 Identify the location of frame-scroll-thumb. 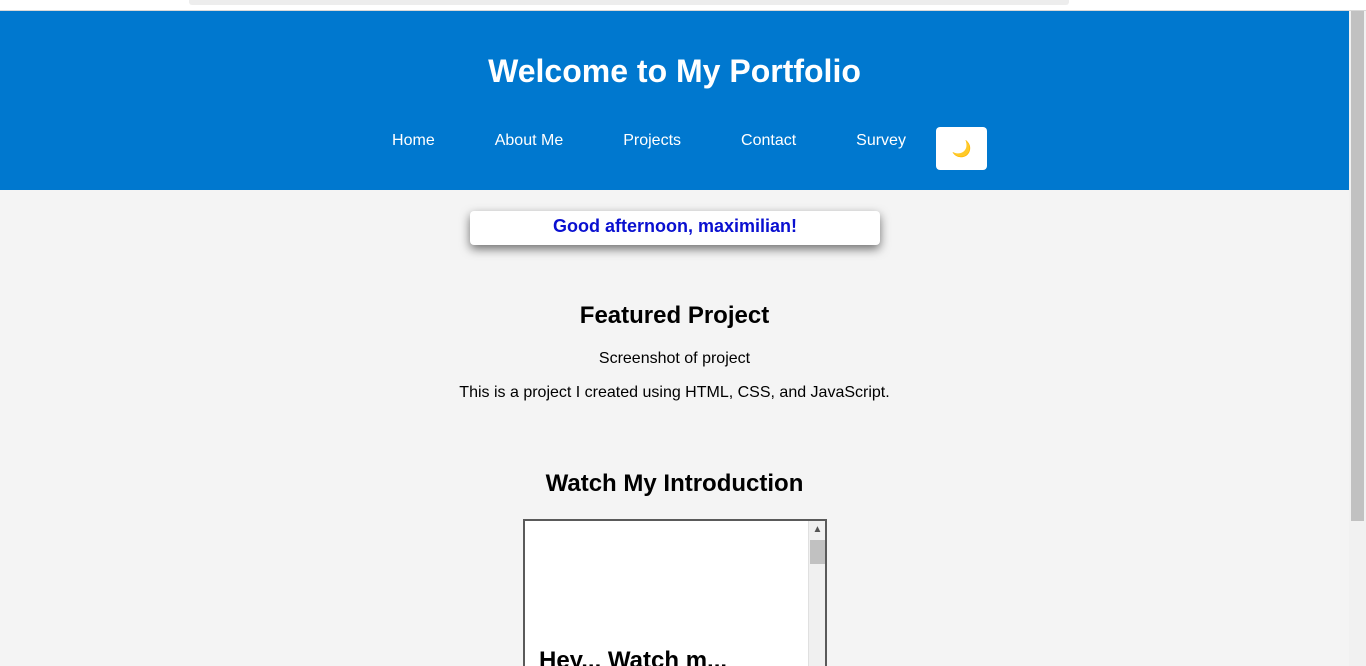
(817, 552).